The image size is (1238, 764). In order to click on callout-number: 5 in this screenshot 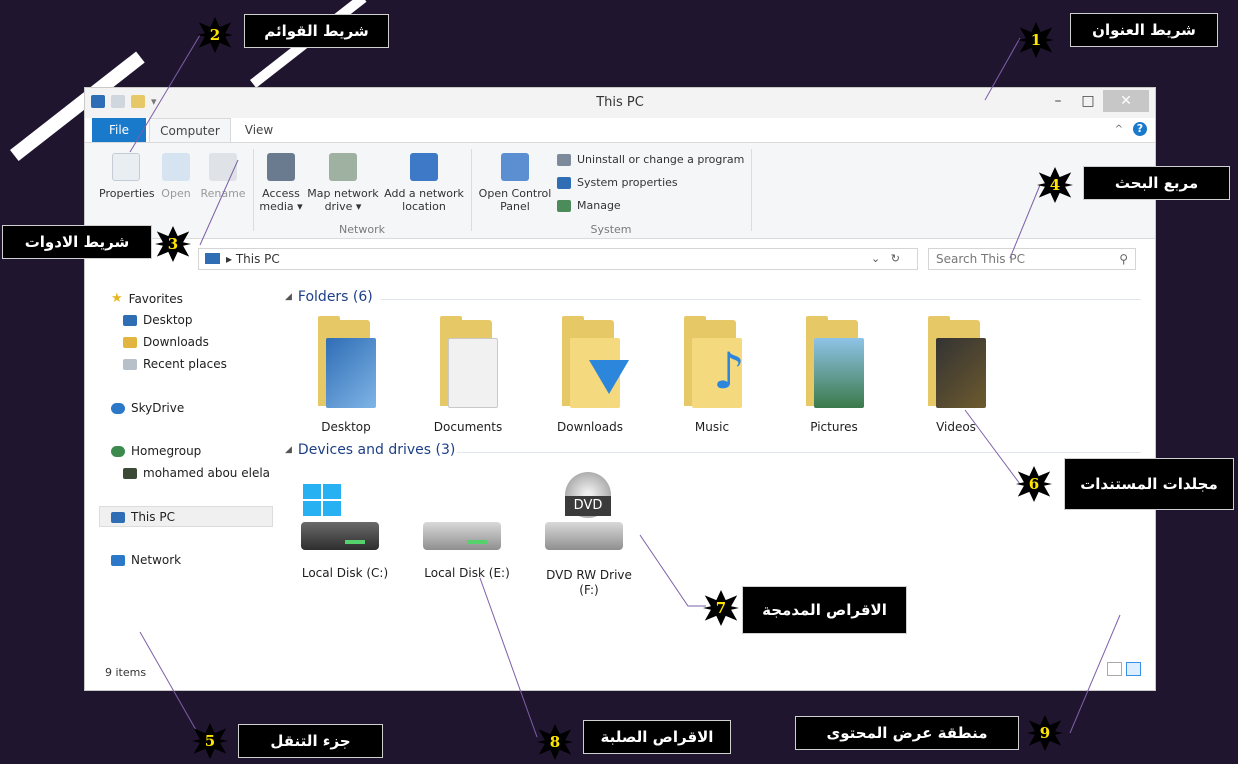, I will do `click(210, 741)`.